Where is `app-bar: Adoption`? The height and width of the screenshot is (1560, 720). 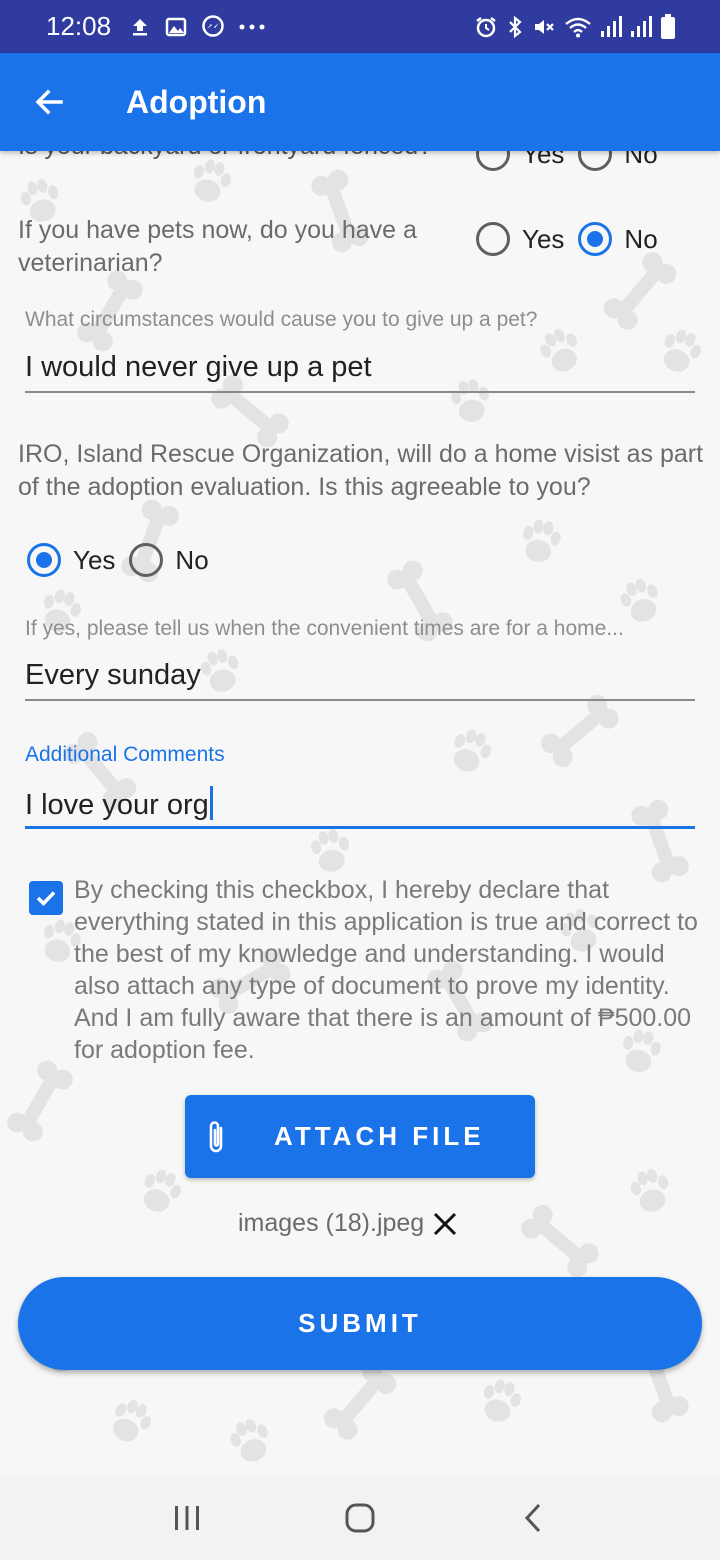 app-bar: Adoption is located at coordinates (360, 102).